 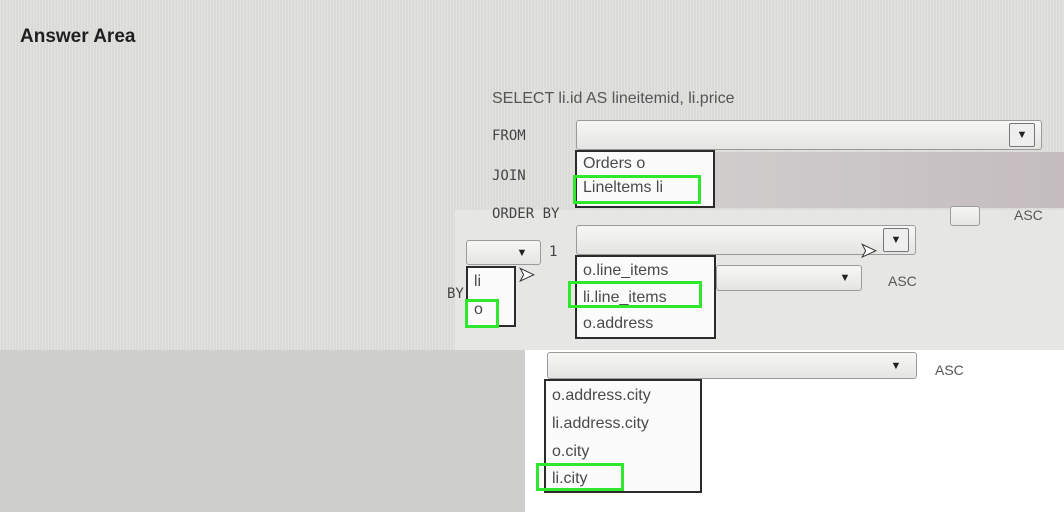 I want to click on order-option: o.city, so click(x=570, y=452).